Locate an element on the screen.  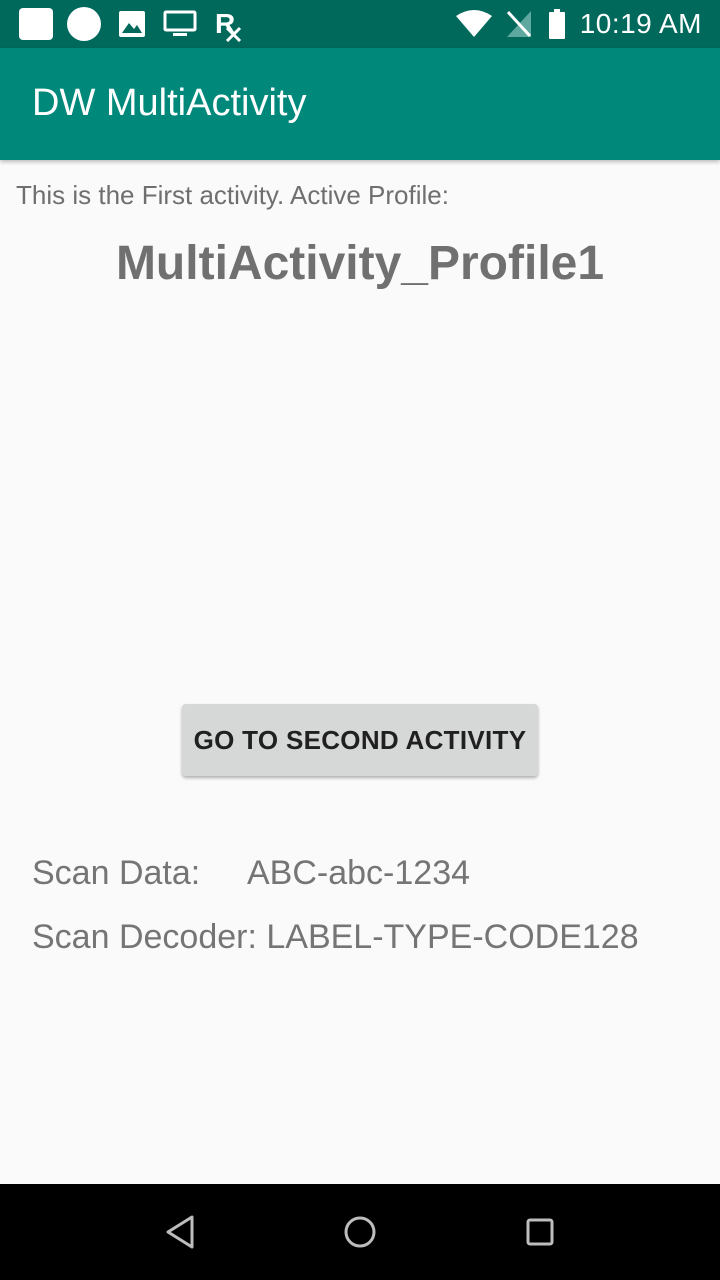
back-icon is located at coordinates (180, 1232).